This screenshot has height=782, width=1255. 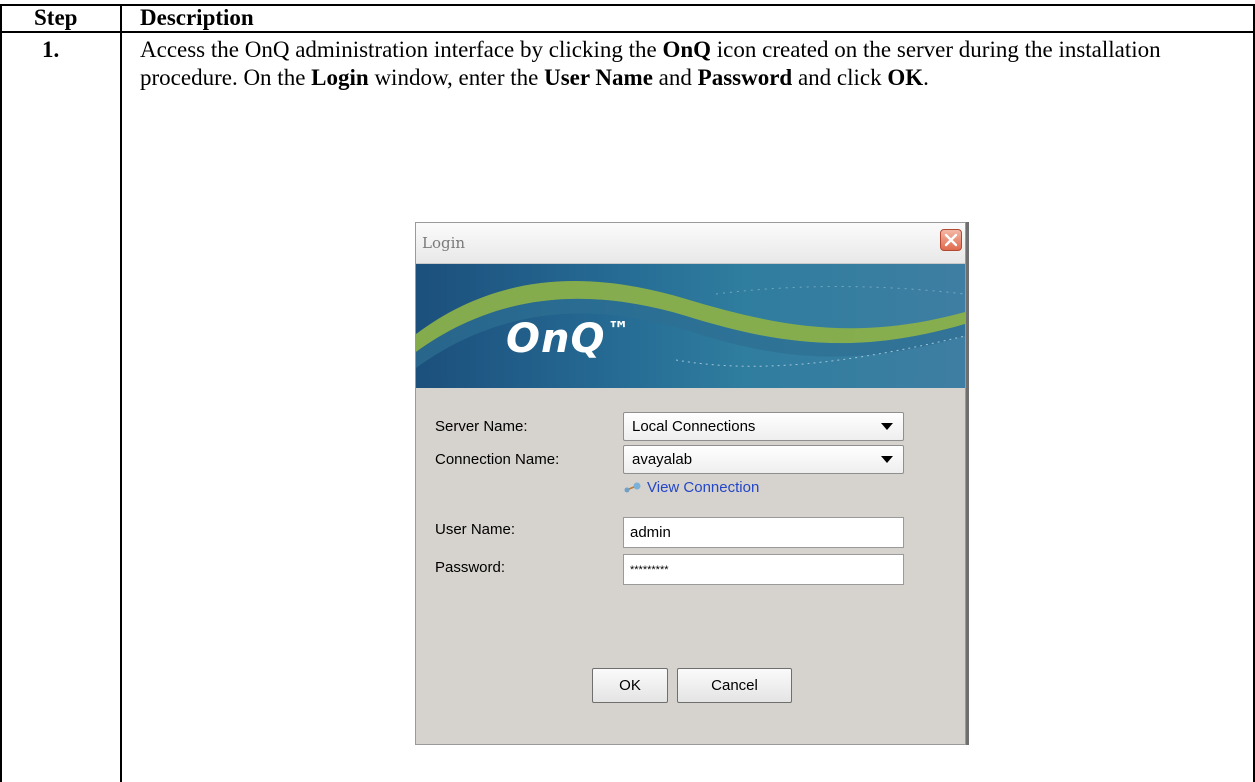 I want to click on close-button, so click(x=951, y=240).